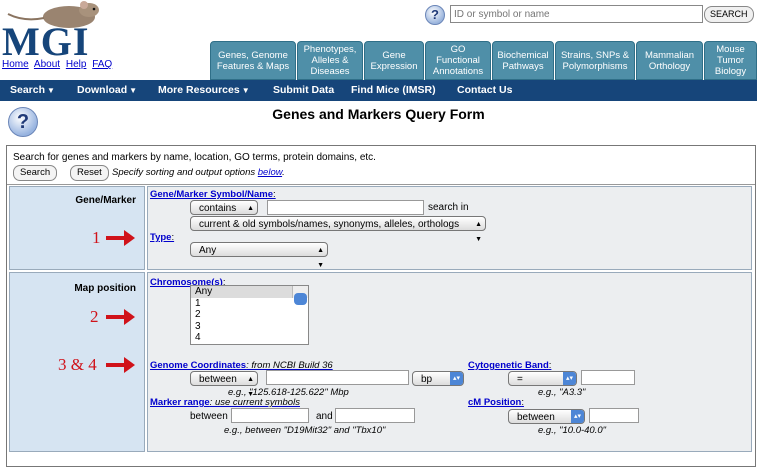  I want to click on search-button: Search, so click(35, 173).